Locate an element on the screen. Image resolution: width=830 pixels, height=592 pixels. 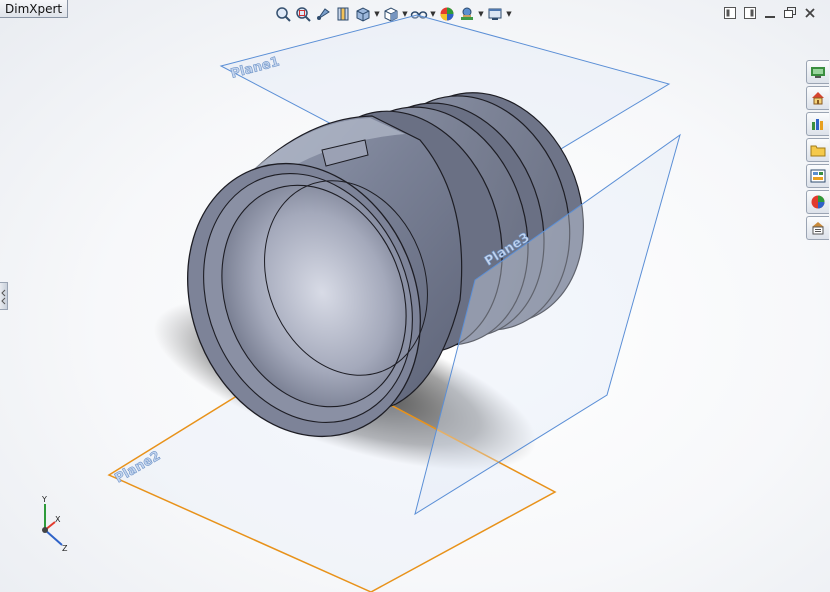
reference-triad: Y X Z is located at coordinates (54, 524).